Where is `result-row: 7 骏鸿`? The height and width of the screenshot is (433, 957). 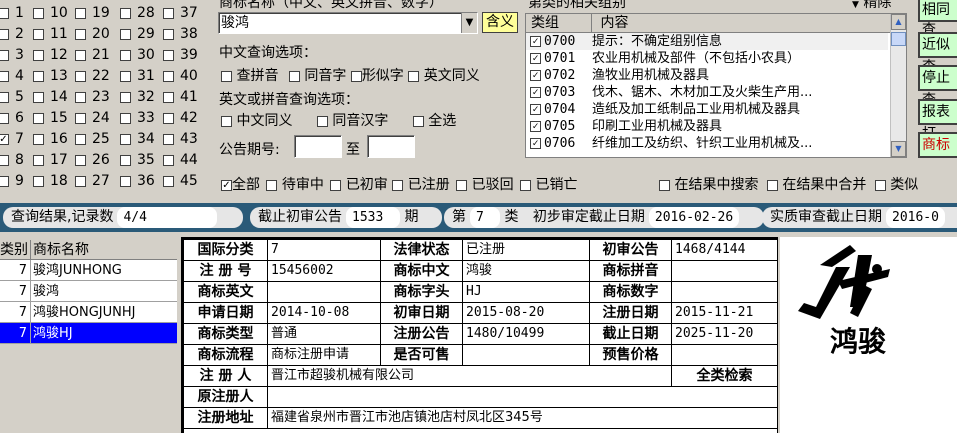
result-row: 7 骏鸿 is located at coordinates (88, 291).